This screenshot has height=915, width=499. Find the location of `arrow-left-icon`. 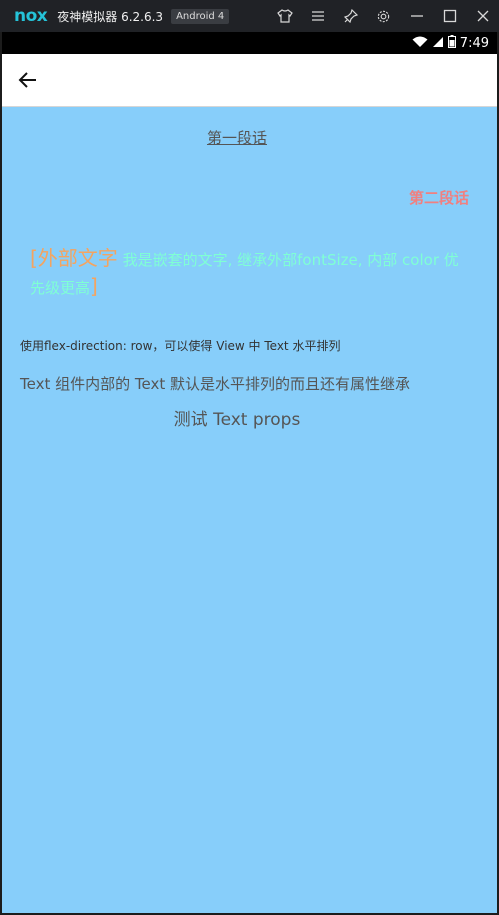

arrow-left-icon is located at coordinates (27, 80).